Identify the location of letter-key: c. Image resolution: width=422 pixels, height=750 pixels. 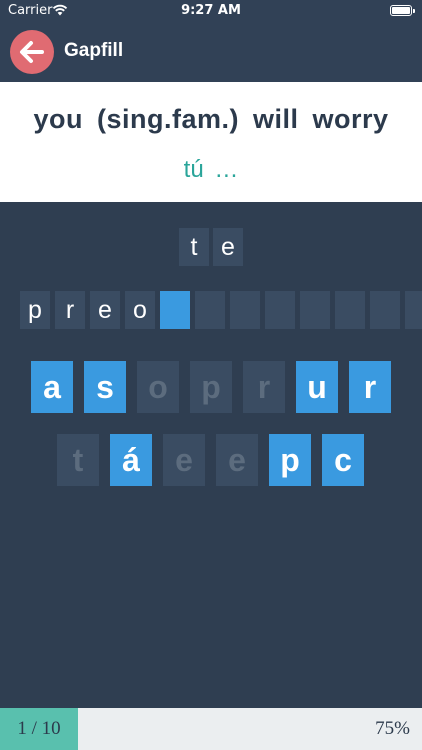
(343, 460).